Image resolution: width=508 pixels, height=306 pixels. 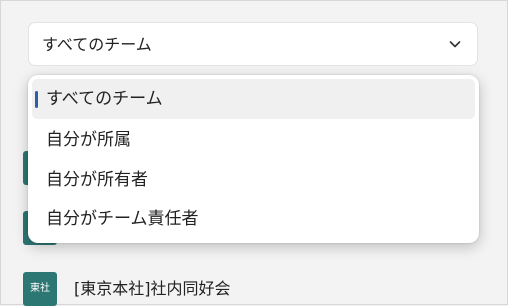 I want to click on option-team-manager: 自分がチーム責任者, so click(x=253, y=219).